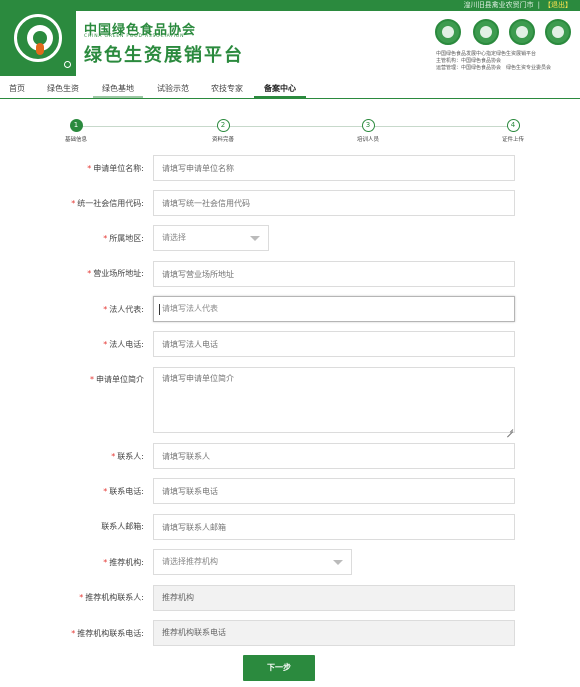 Image resolution: width=580 pixels, height=687 pixels. I want to click on green-food-logo-icon, so click(38, 38).